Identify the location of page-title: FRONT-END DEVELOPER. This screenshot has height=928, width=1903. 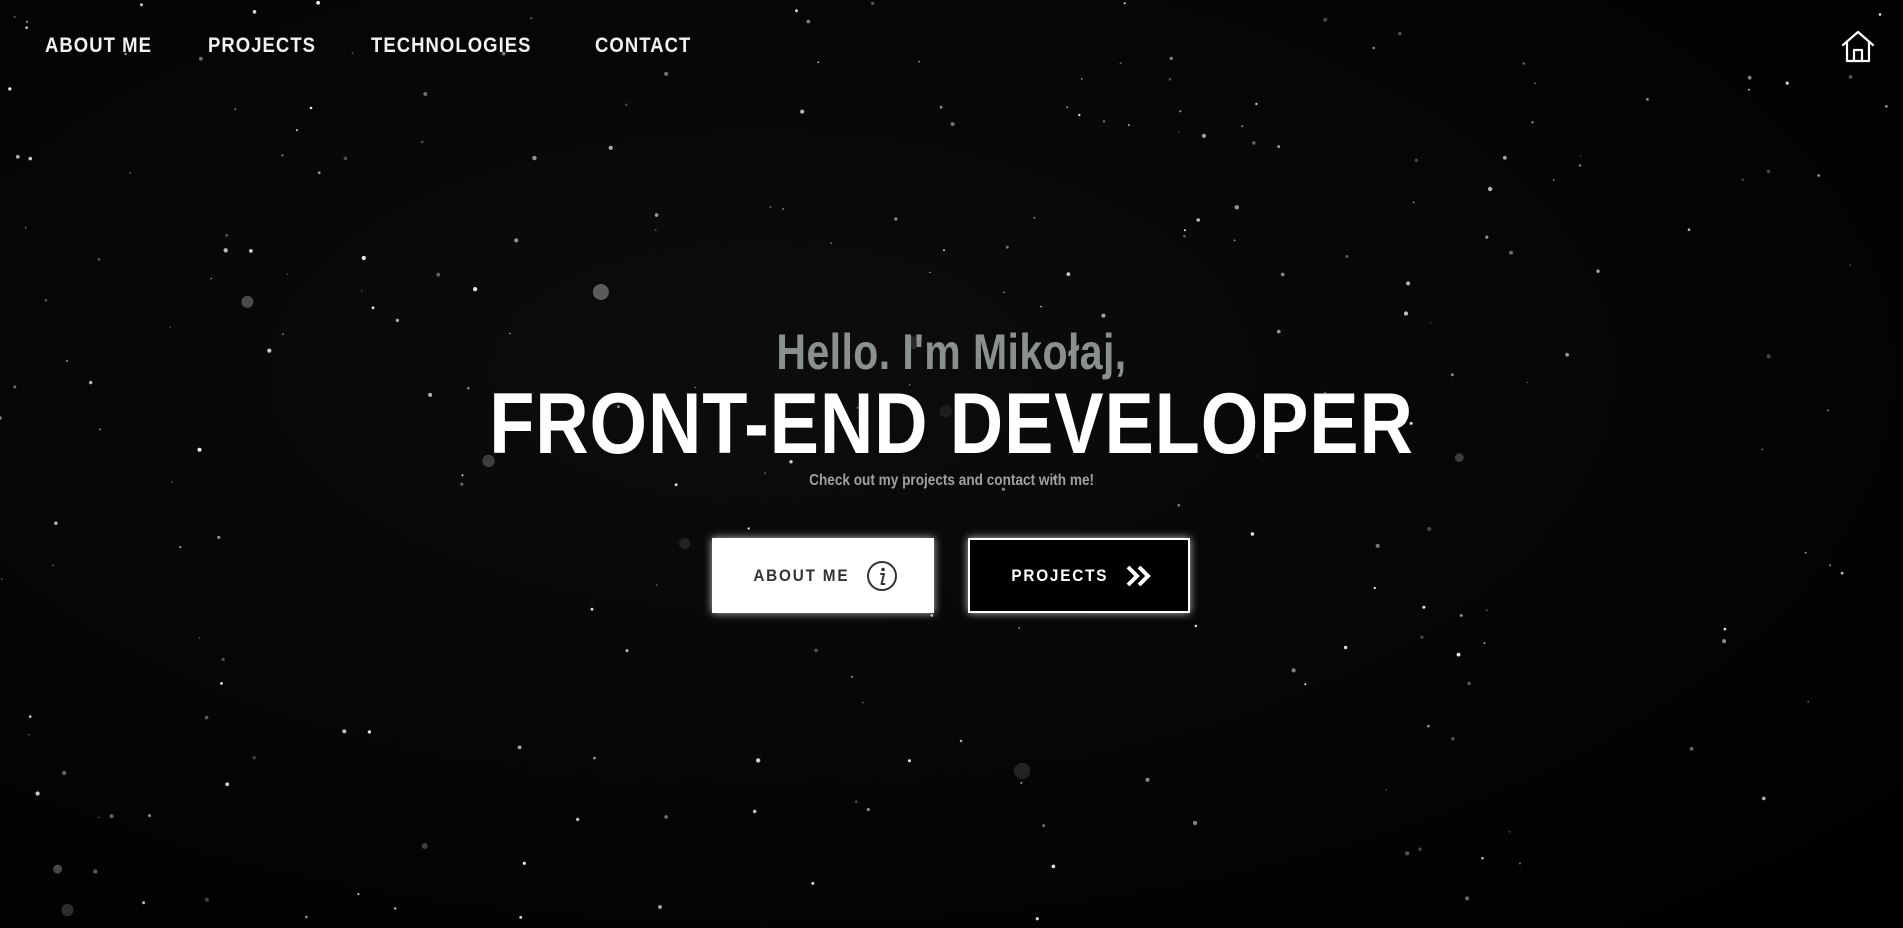
(951, 424).